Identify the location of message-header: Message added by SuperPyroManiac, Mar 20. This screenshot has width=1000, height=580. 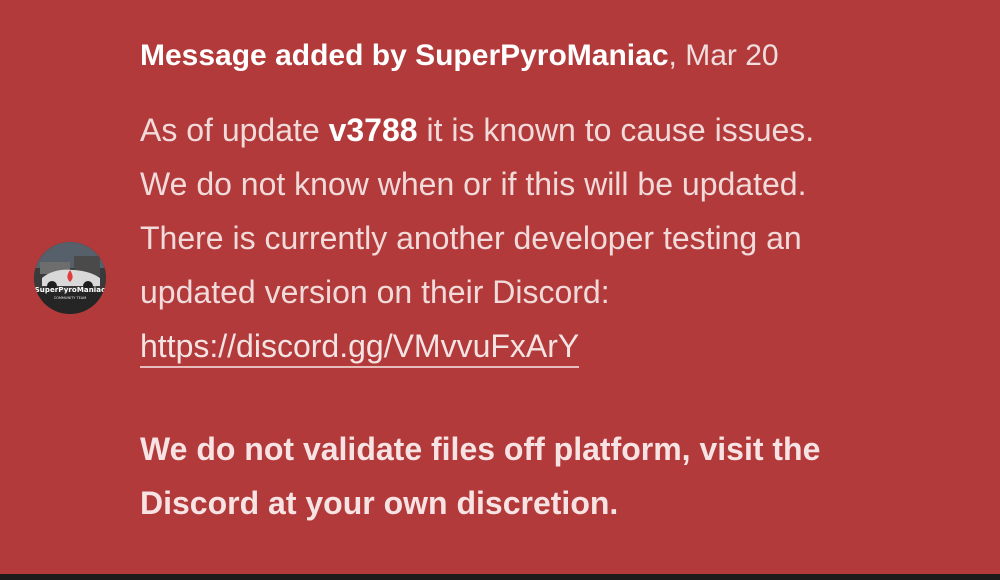
(560, 56).